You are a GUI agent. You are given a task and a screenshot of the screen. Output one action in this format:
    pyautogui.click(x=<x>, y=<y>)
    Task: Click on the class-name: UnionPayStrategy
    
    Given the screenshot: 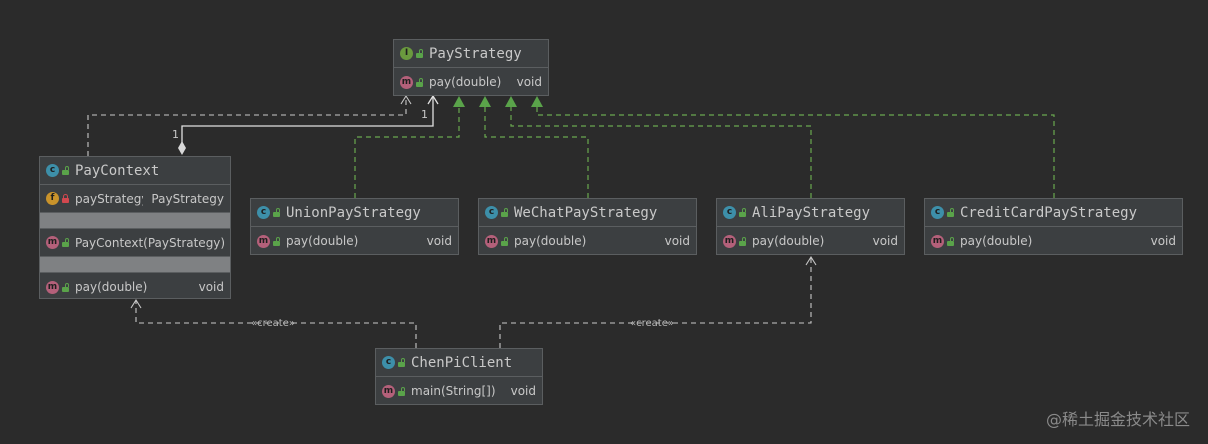 What is the action you would take?
    pyautogui.click(x=353, y=212)
    